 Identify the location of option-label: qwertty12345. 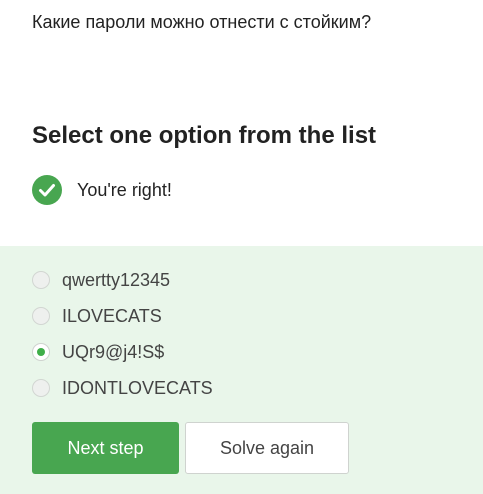
(116, 279).